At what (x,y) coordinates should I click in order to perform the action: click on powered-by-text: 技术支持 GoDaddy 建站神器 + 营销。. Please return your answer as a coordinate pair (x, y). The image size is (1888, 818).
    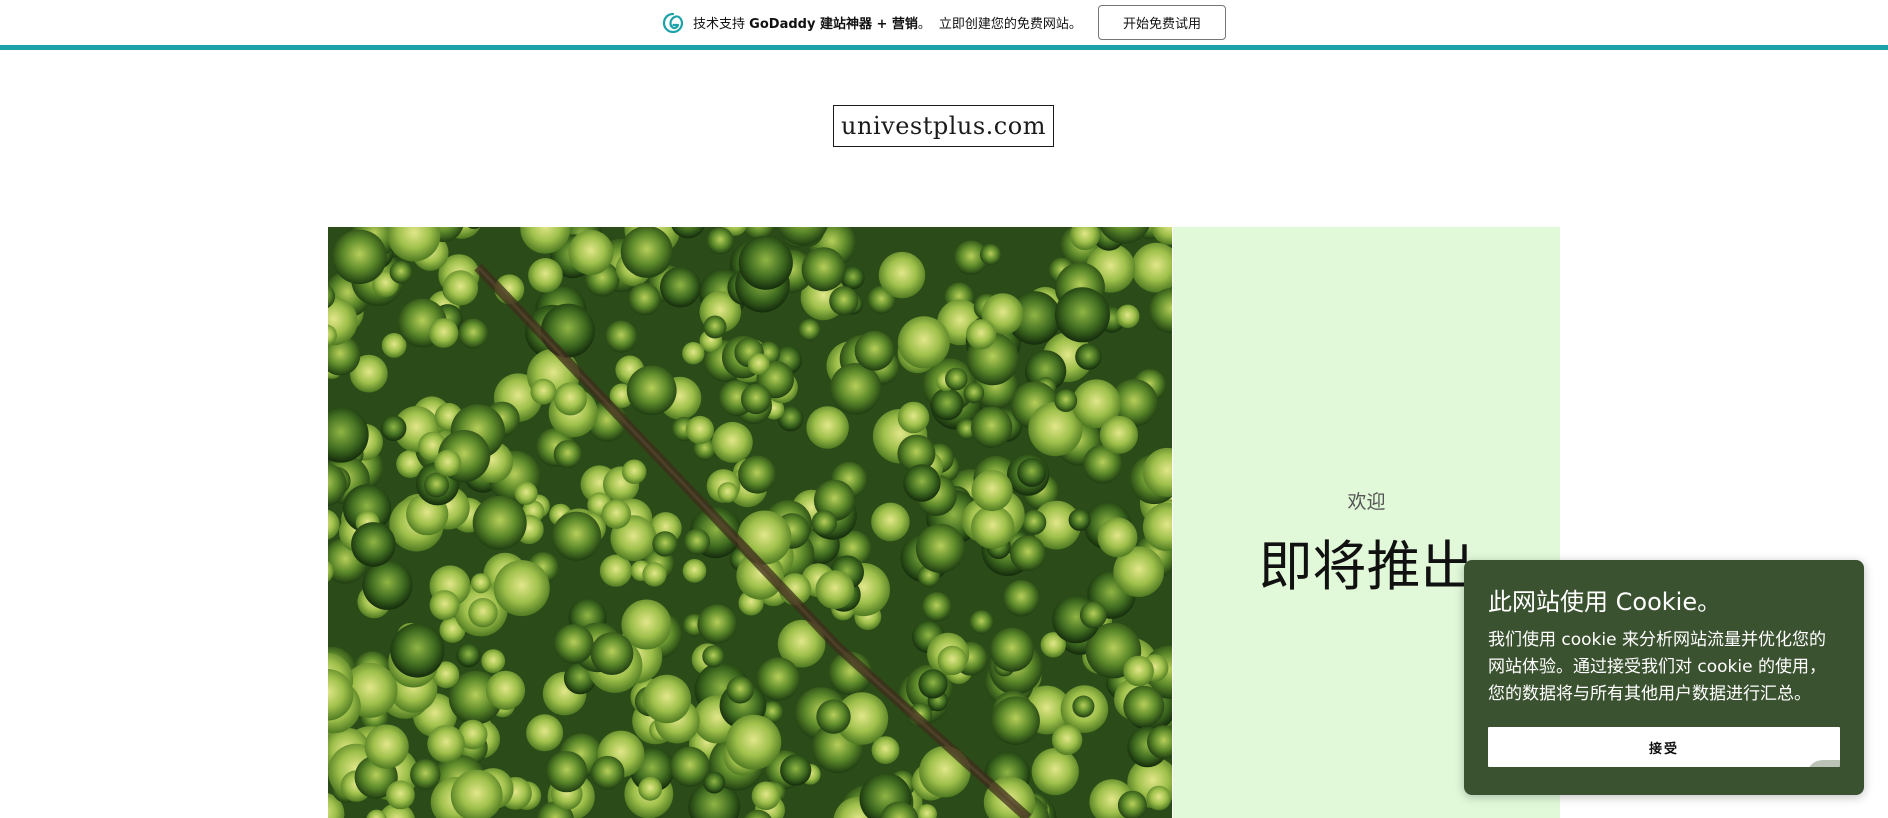
    Looking at the image, I should click on (812, 22).